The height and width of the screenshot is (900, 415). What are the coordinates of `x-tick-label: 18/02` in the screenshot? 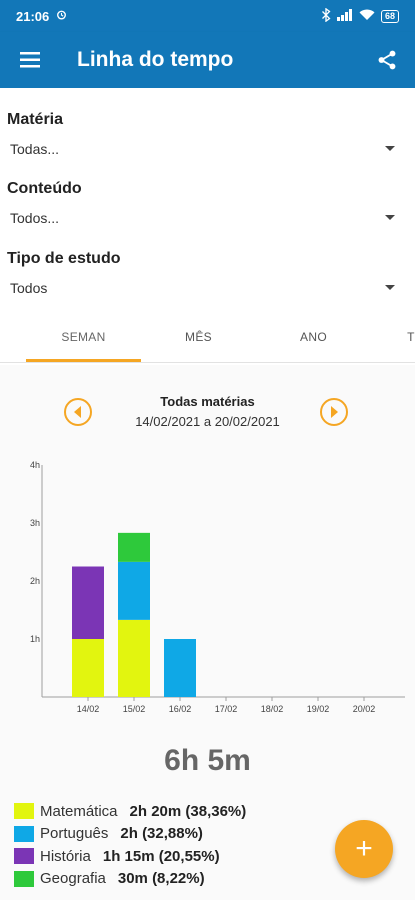 It's located at (272, 709).